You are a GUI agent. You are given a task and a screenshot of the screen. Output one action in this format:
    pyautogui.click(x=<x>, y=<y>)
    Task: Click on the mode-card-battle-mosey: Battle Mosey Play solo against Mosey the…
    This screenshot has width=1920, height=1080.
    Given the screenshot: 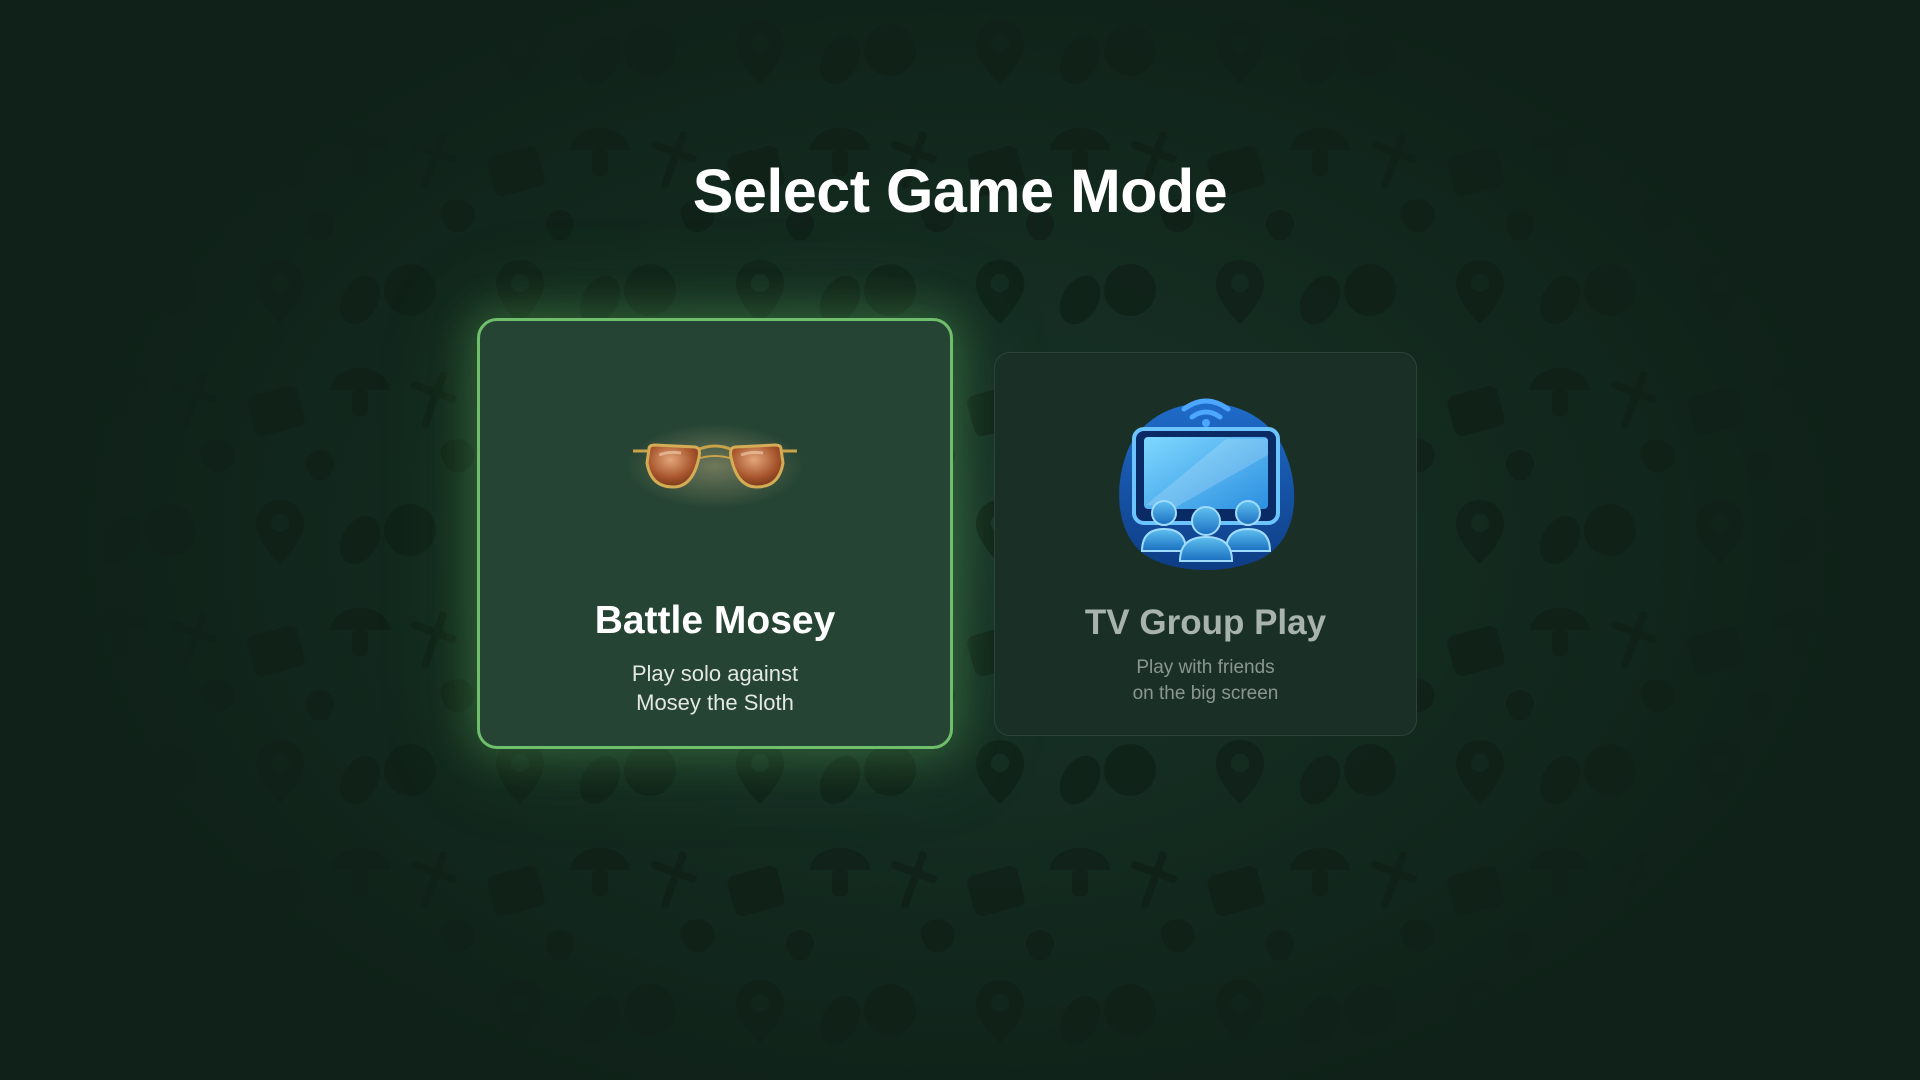 What is the action you would take?
    pyautogui.click(x=715, y=533)
    